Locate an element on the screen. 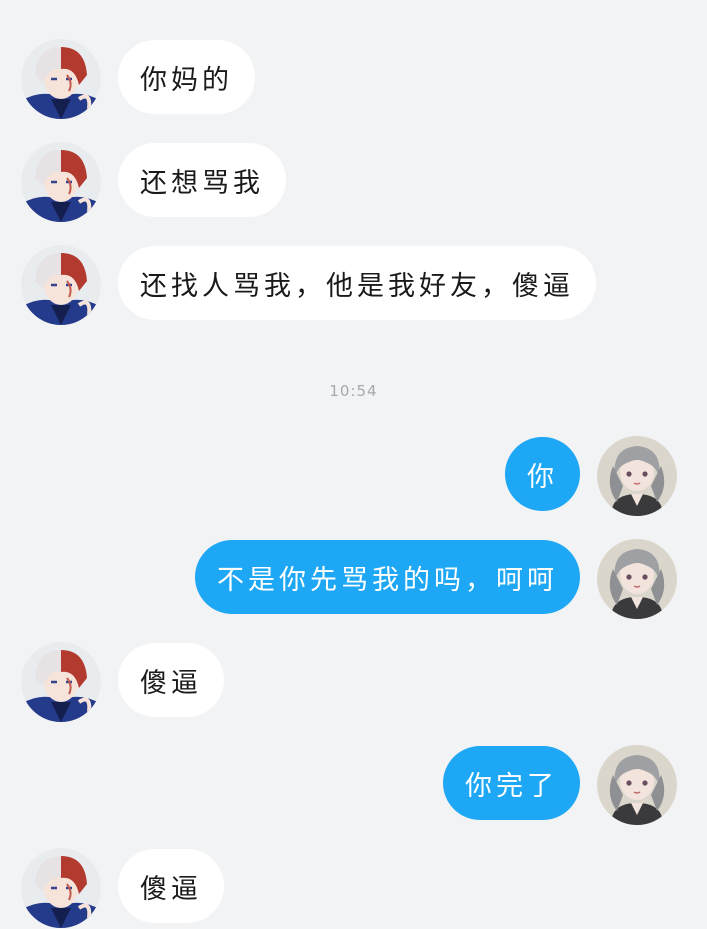 The height and width of the screenshot is (929, 707). message-row: 你妈的 is located at coordinates (353, 79).